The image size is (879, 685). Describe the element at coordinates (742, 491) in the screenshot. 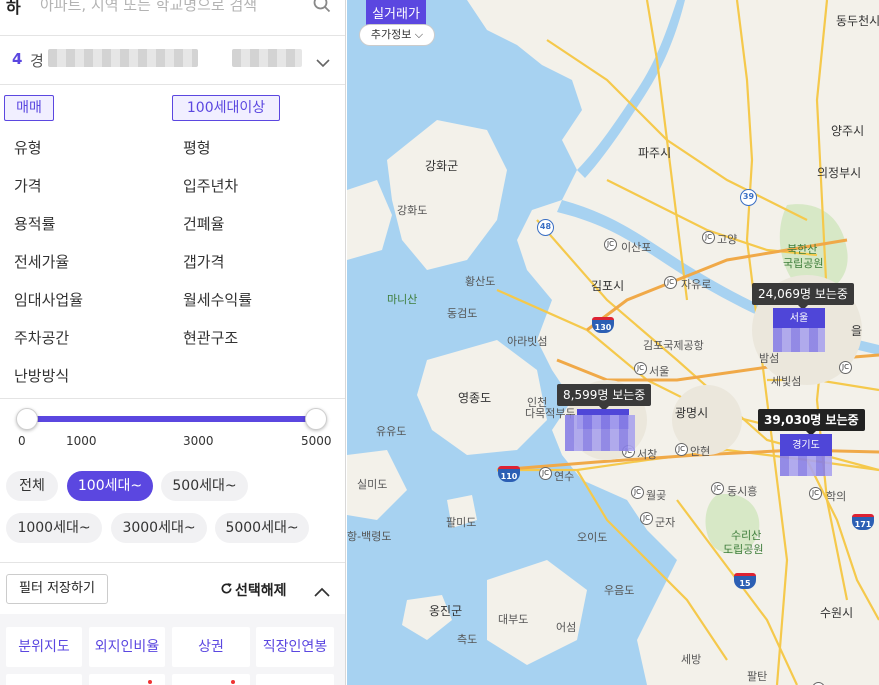

I see `map-label: 동시흥` at that location.